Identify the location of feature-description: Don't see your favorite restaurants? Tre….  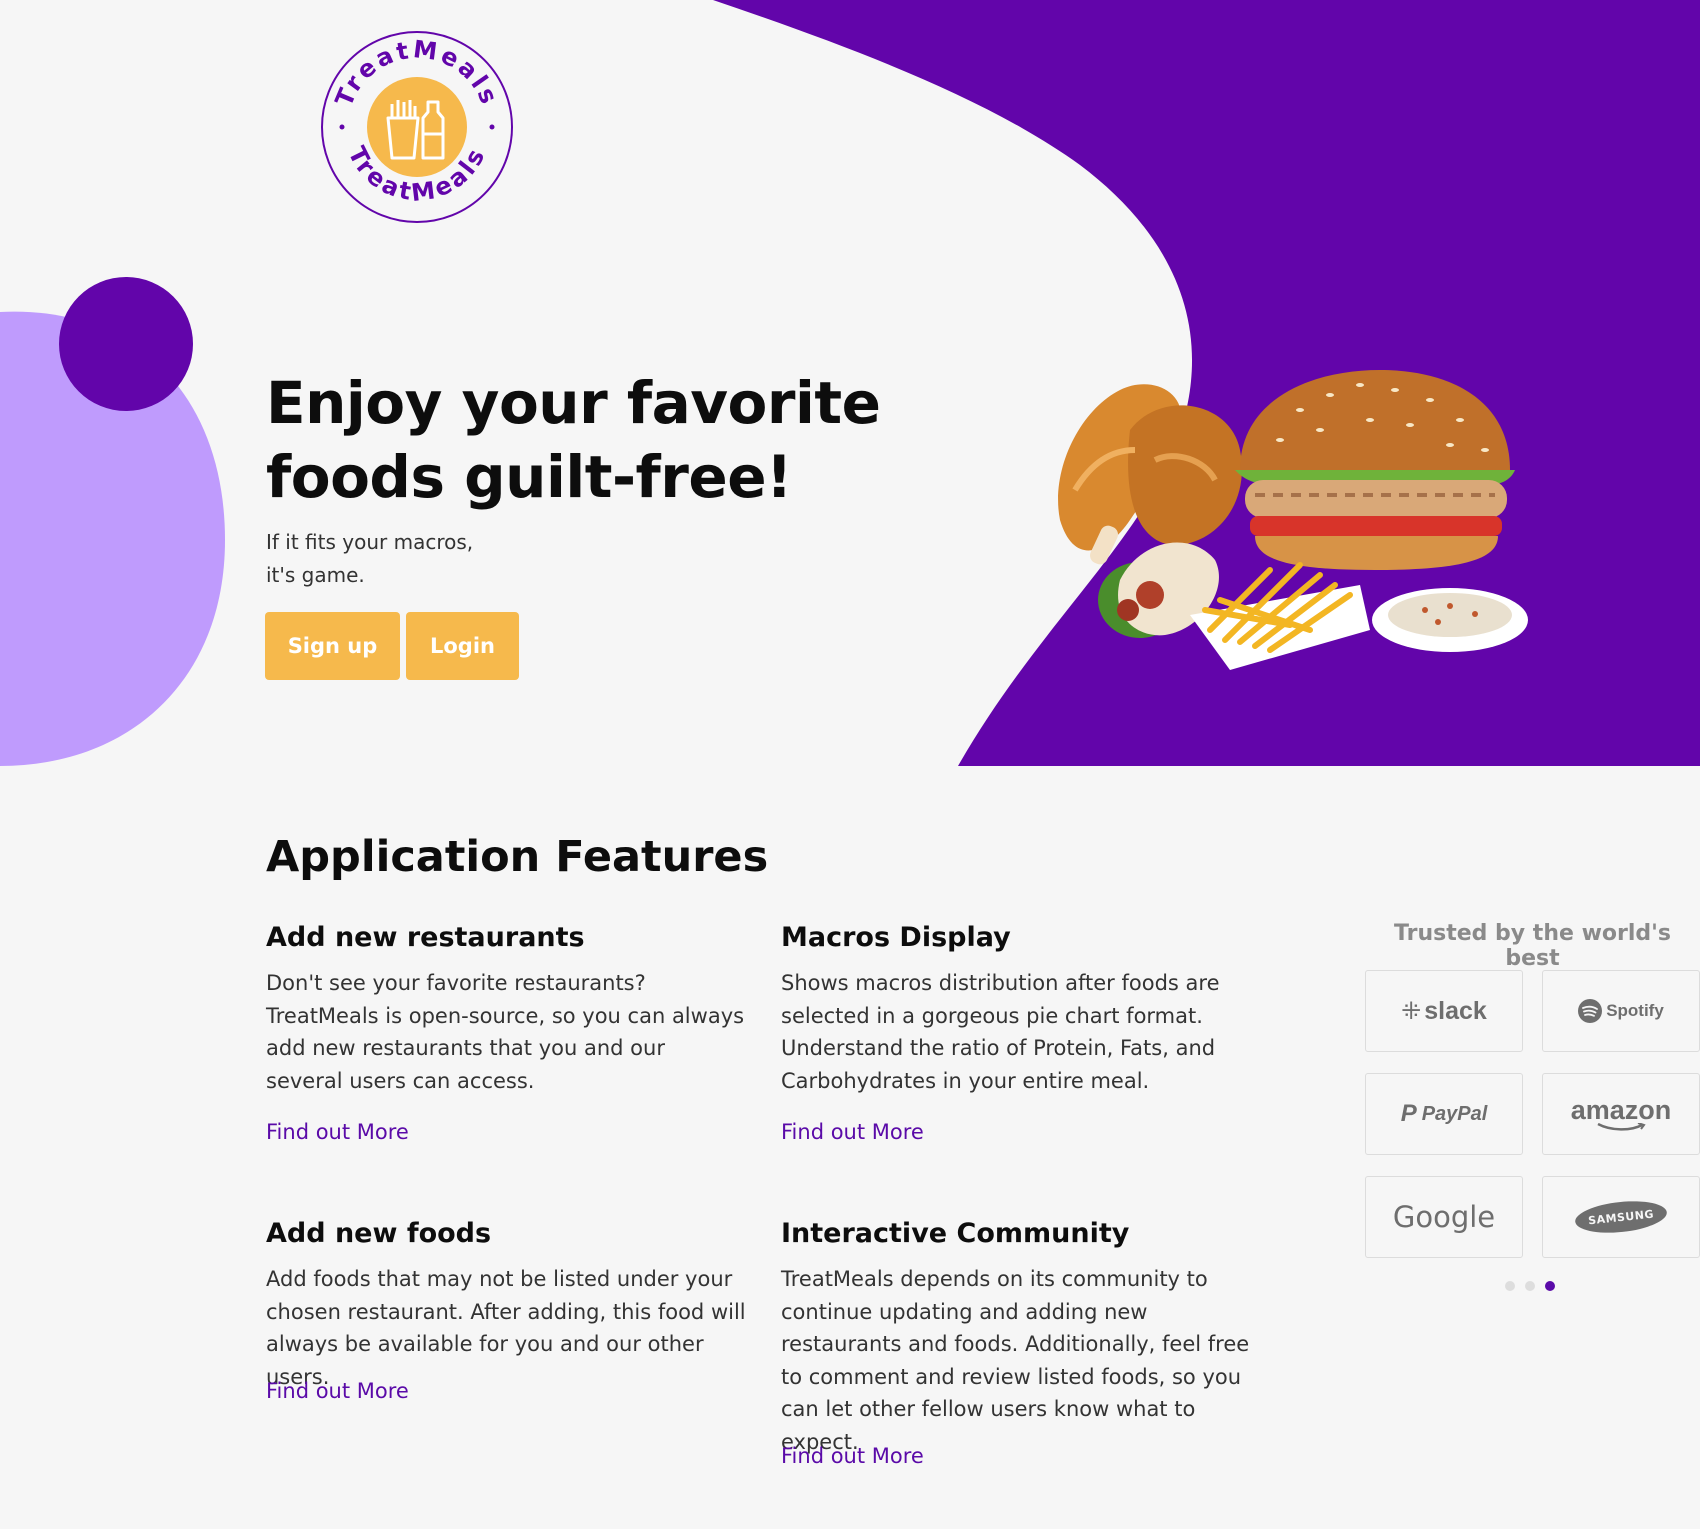
(505, 1032).